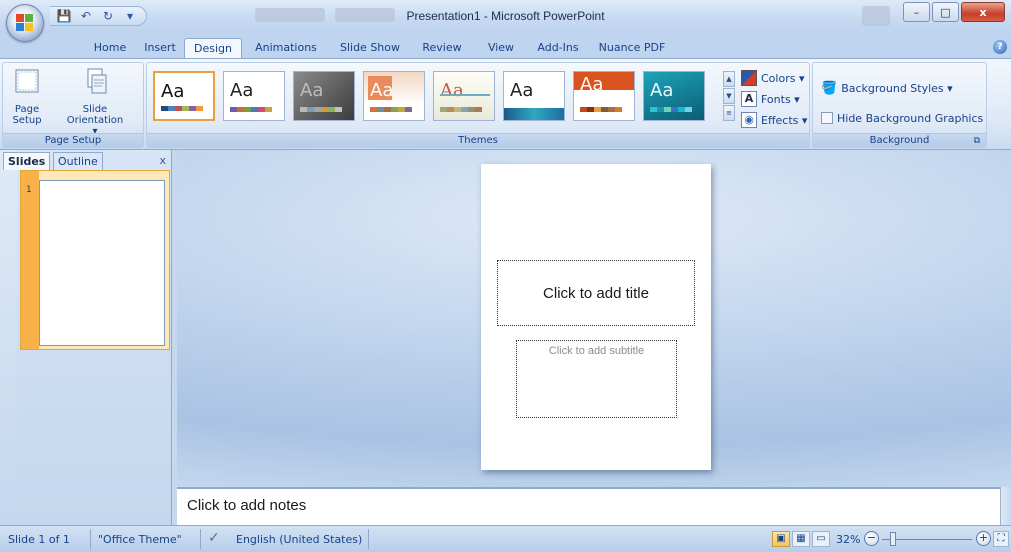 The width and height of the screenshot is (1011, 552). Describe the element at coordinates (39, 539) in the screenshot. I see `slide-count: Slide 1 of 1` at that location.